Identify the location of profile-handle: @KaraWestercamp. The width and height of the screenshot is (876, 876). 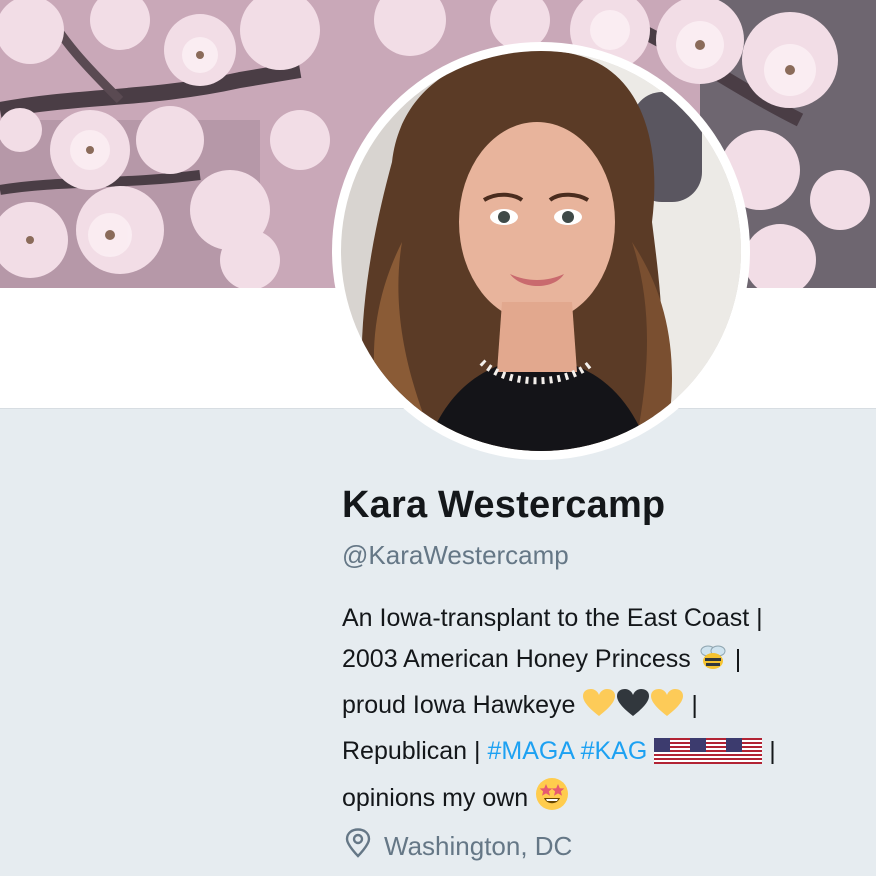
(455, 555).